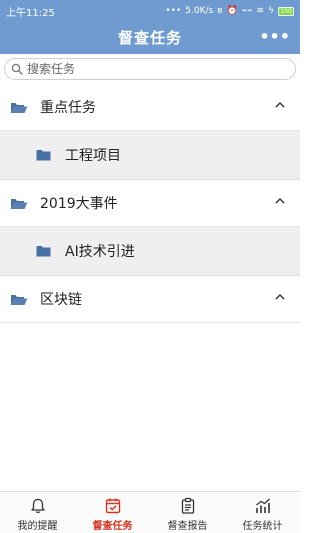 The height and width of the screenshot is (533, 320). I want to click on battery-icon: 100, so click(286, 11).